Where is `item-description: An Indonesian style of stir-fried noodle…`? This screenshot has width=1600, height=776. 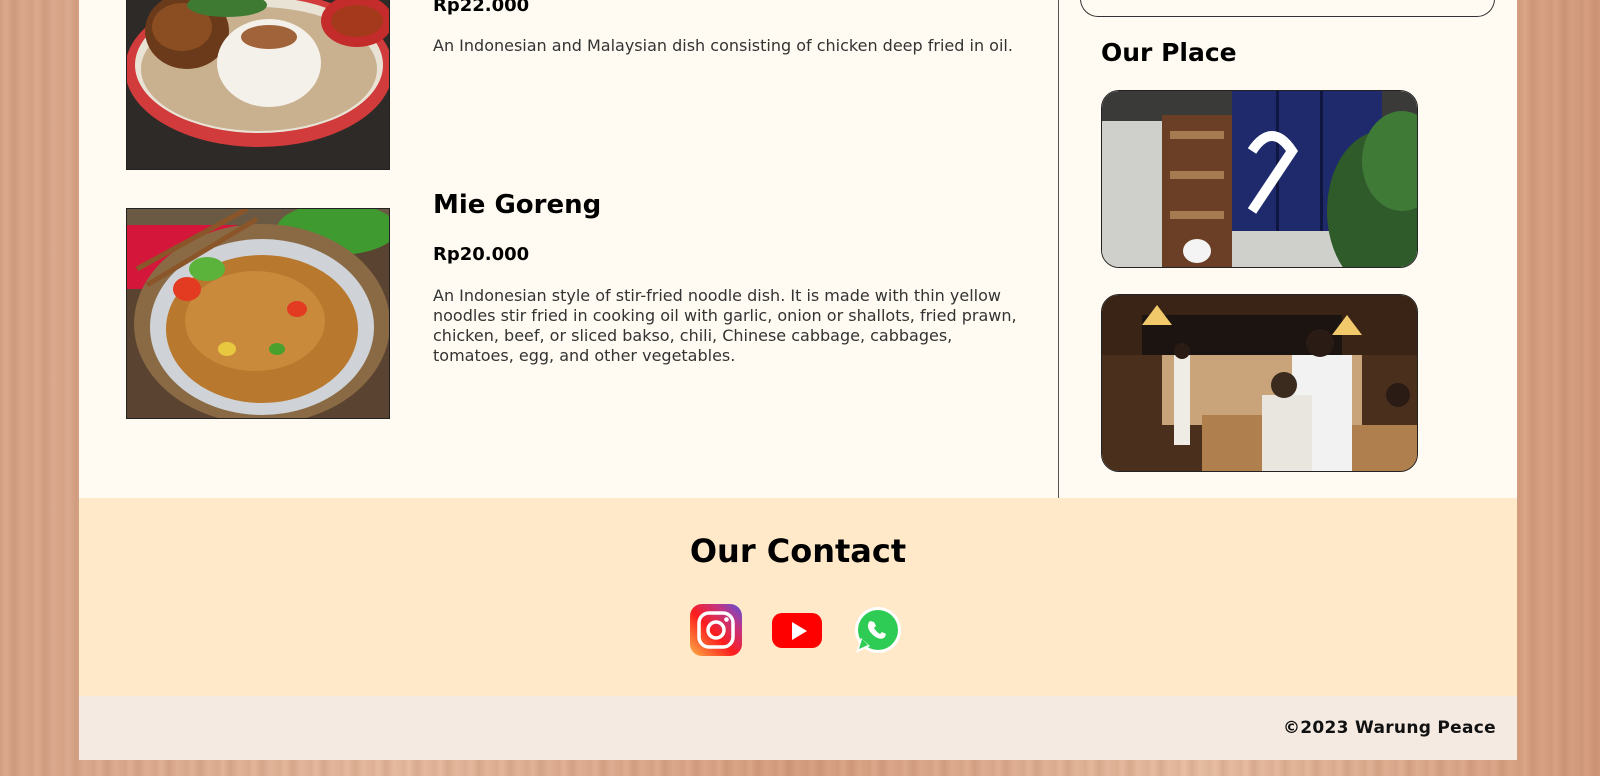 item-description: An Indonesian style of stir-fried noodle… is located at coordinates (725, 325).